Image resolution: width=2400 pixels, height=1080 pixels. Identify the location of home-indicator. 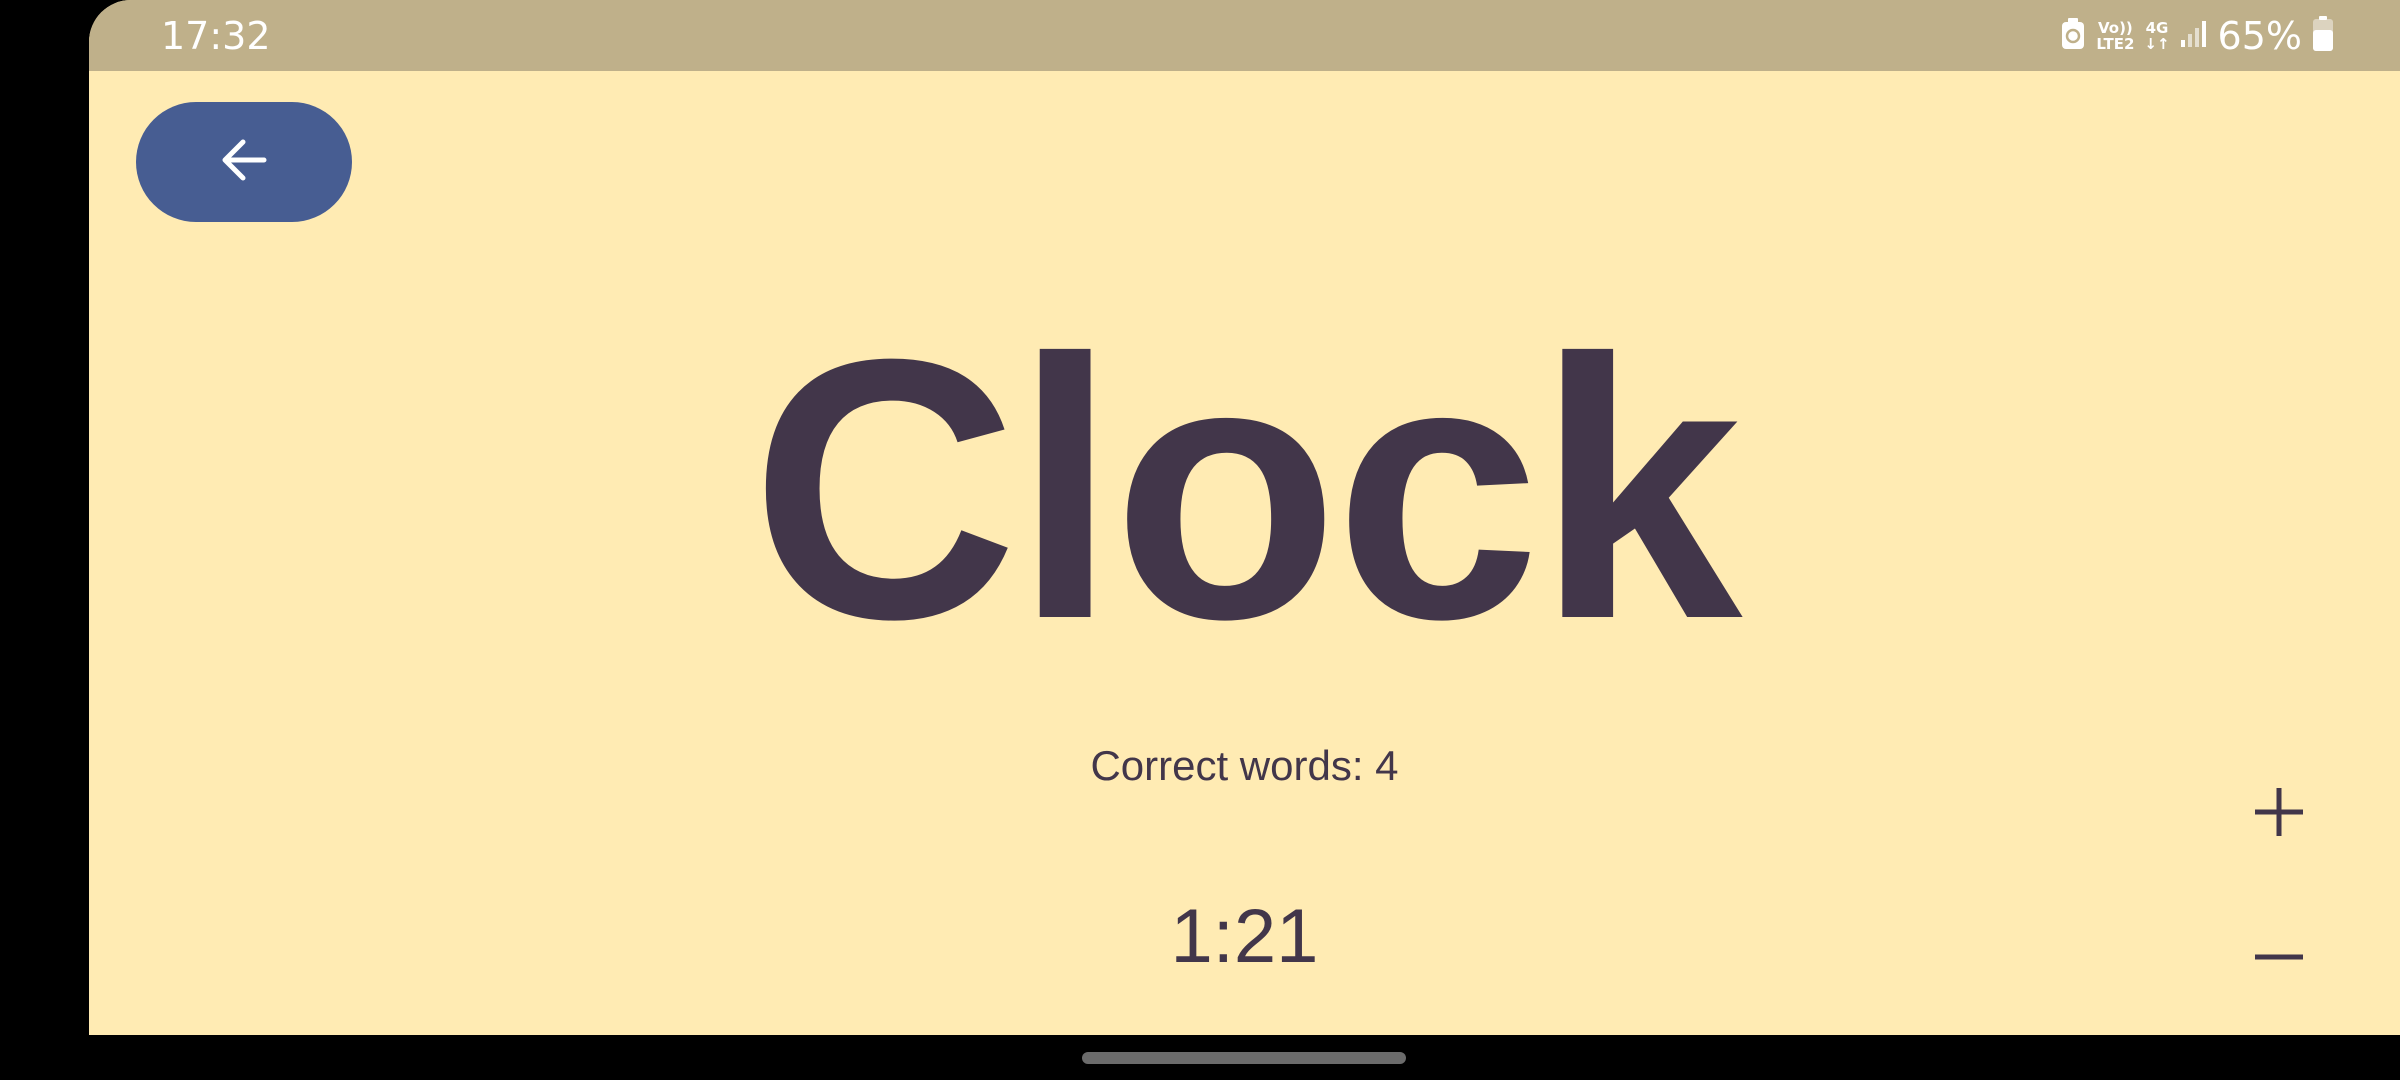
(1244, 1058).